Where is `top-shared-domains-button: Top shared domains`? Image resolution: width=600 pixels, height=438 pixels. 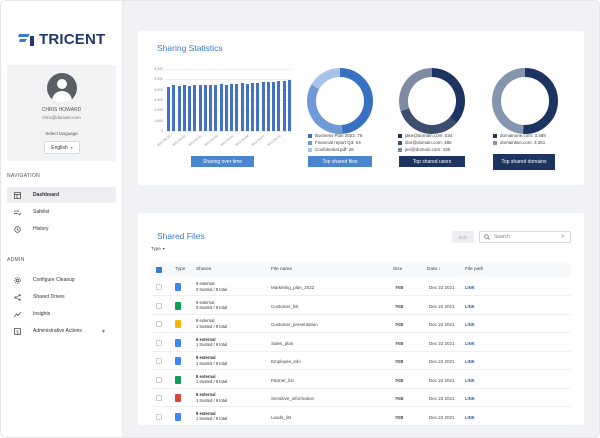
top-shared-domains-button: Top shared domains is located at coordinates (524, 162).